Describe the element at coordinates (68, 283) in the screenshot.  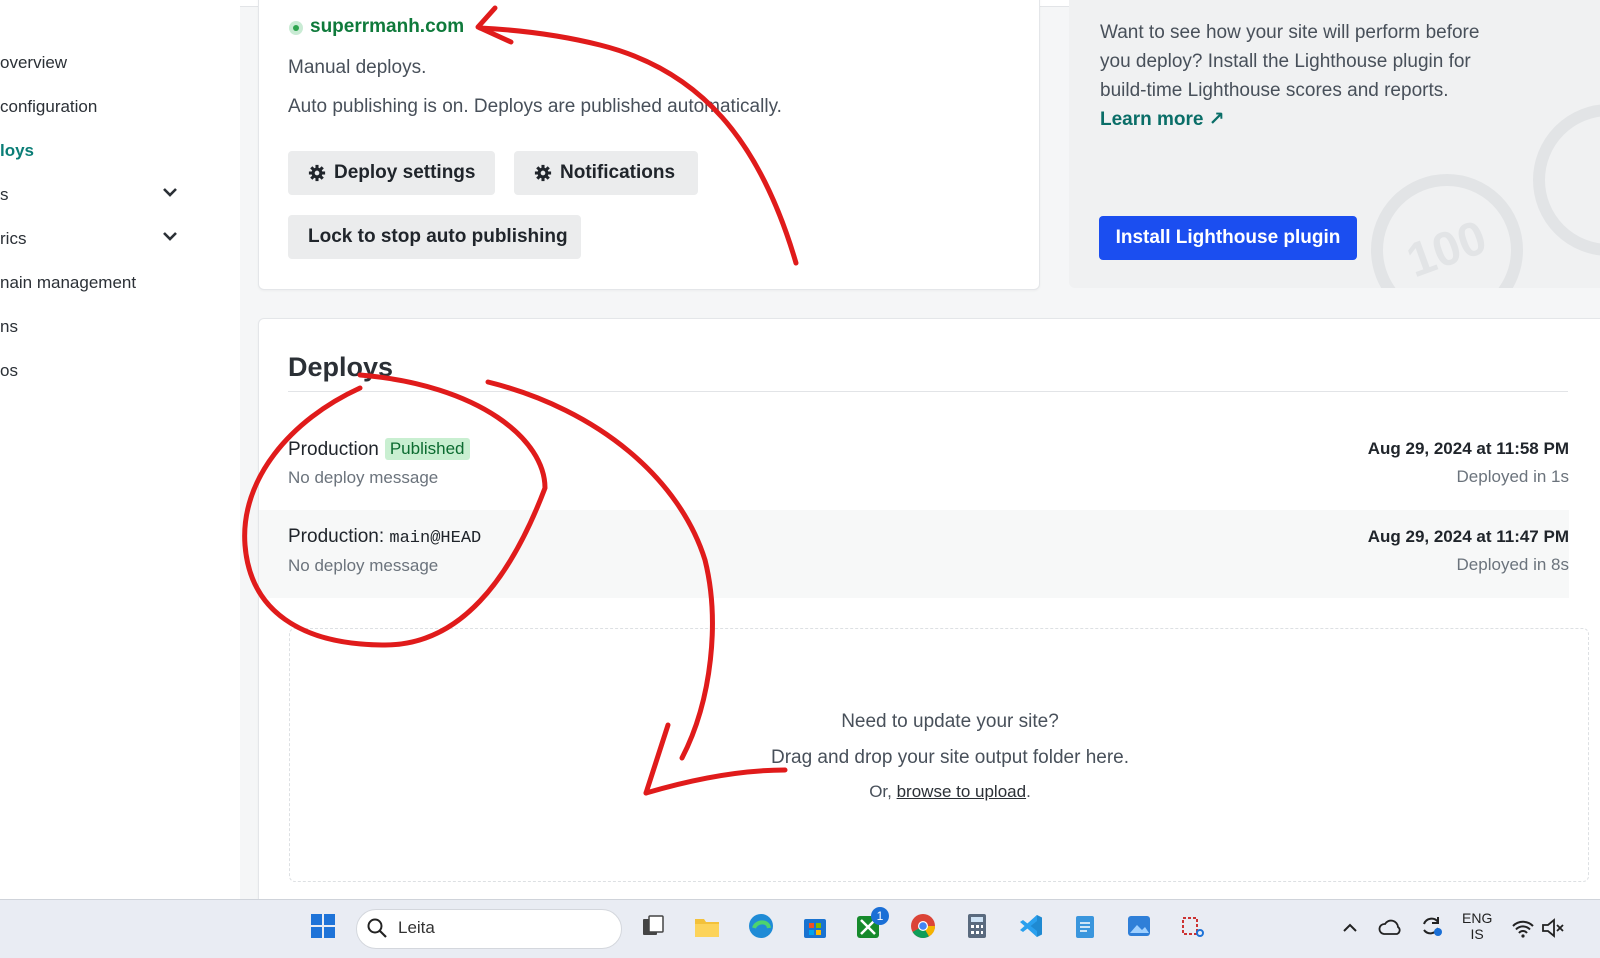
I see `sidebar-item-domain-management: nain management` at that location.